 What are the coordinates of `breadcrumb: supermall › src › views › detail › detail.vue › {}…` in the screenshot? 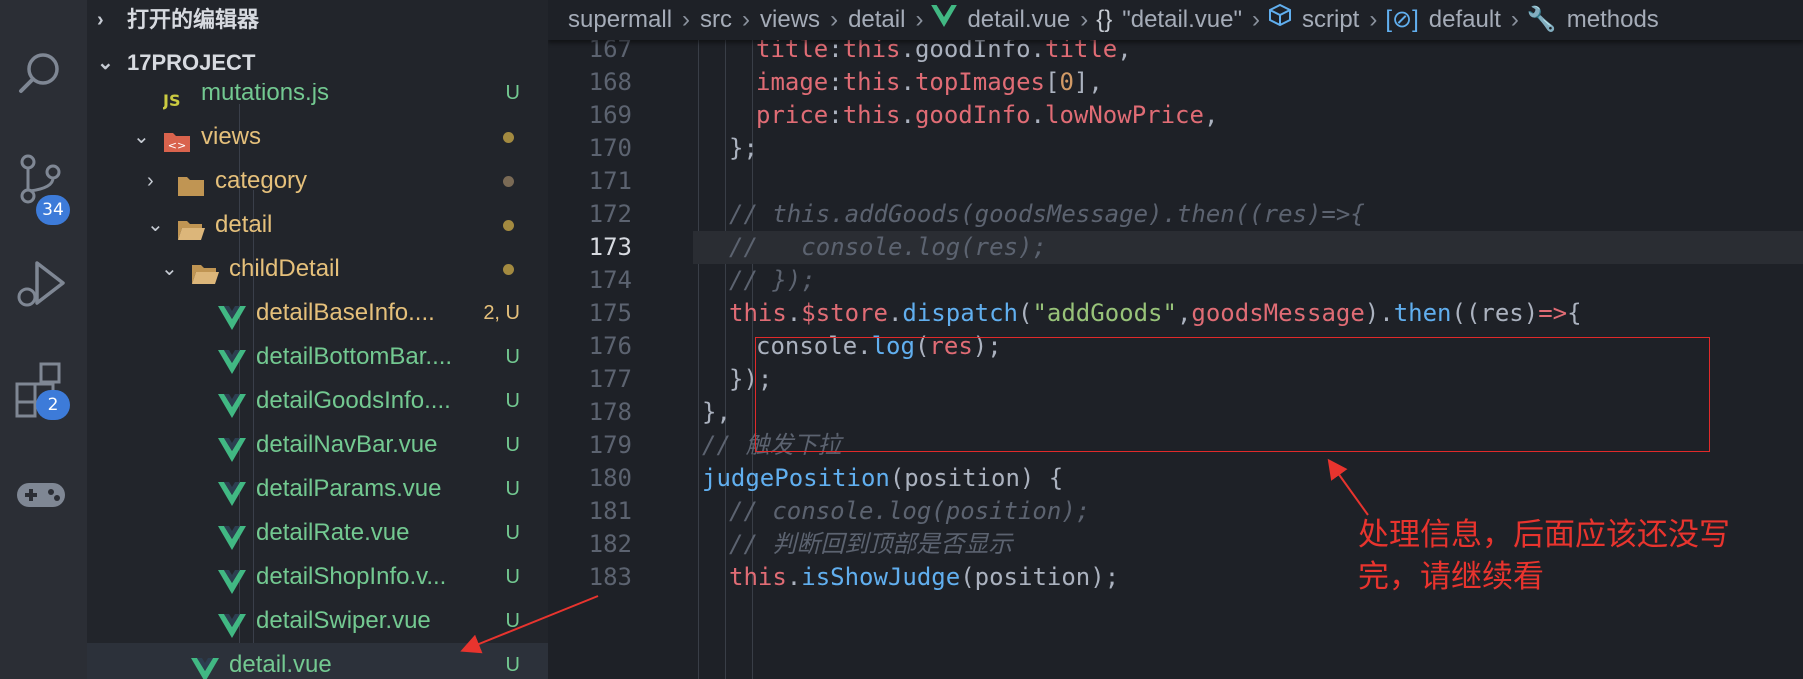 It's located at (1175, 20).